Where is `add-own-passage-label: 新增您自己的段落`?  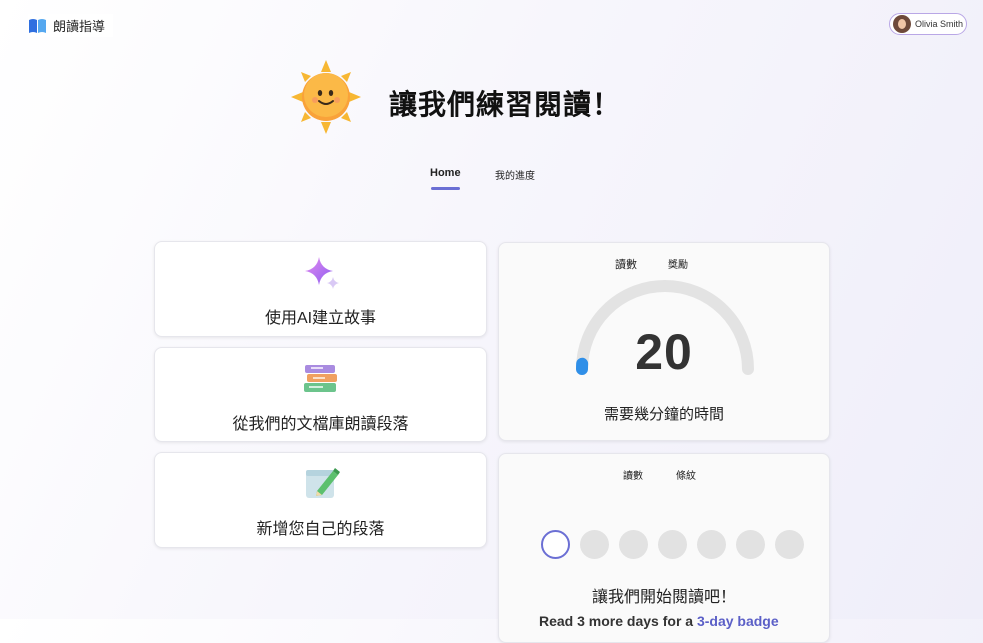
add-own-passage-label: 新增您自己的段落 is located at coordinates (320, 529).